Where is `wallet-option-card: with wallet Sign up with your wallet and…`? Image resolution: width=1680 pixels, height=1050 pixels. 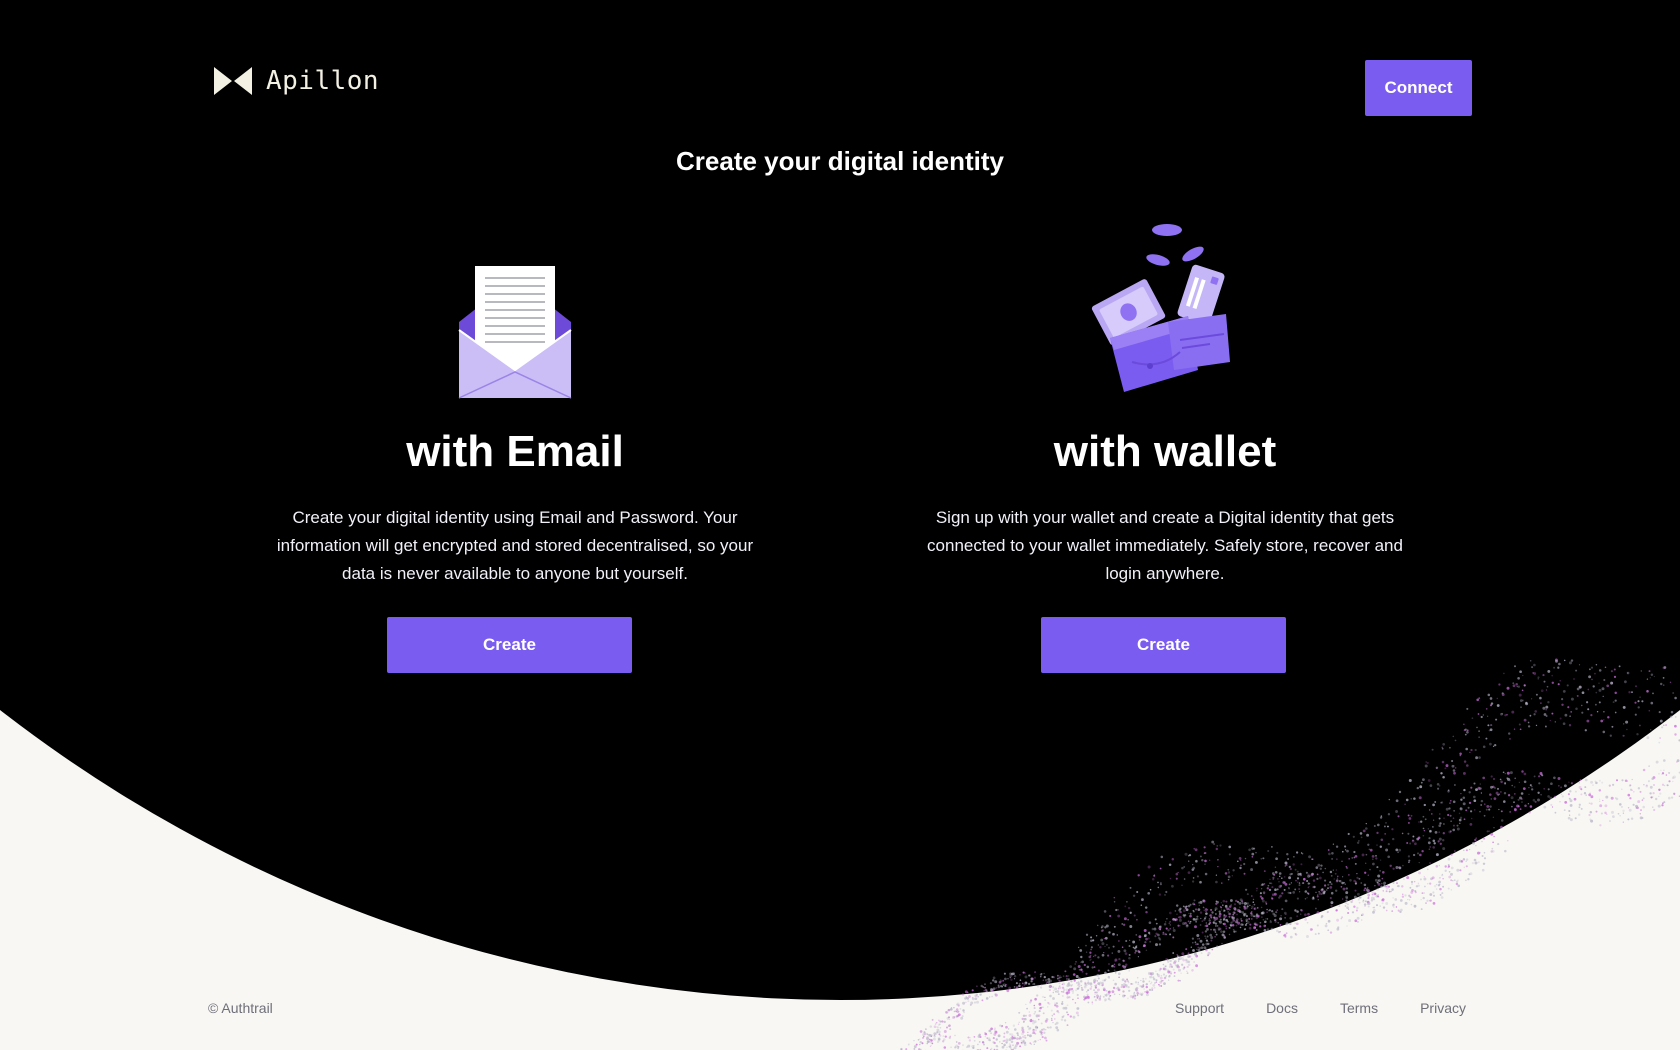 wallet-option-card: with wallet Sign up with your wallet and… is located at coordinates (1165, 404).